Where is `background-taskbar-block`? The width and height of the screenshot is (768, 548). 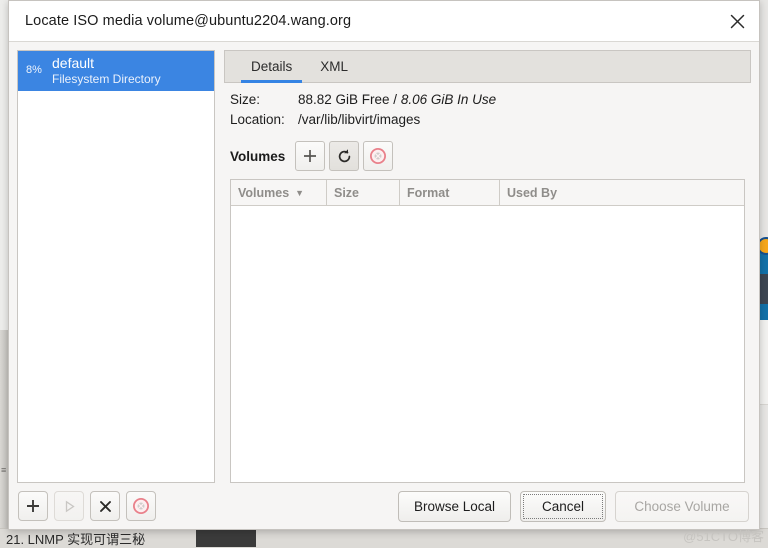 background-taskbar-block is located at coordinates (226, 537).